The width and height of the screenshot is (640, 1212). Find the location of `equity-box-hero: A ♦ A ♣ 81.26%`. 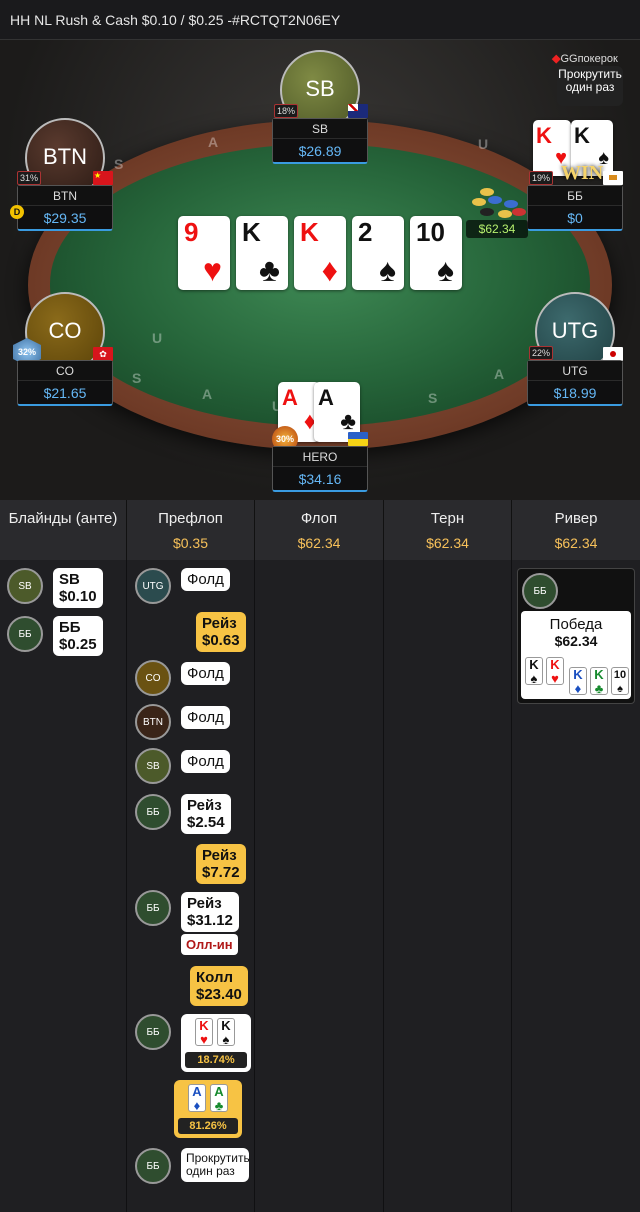

equity-box-hero: A ♦ A ♣ 81.26% is located at coordinates (208, 1109).